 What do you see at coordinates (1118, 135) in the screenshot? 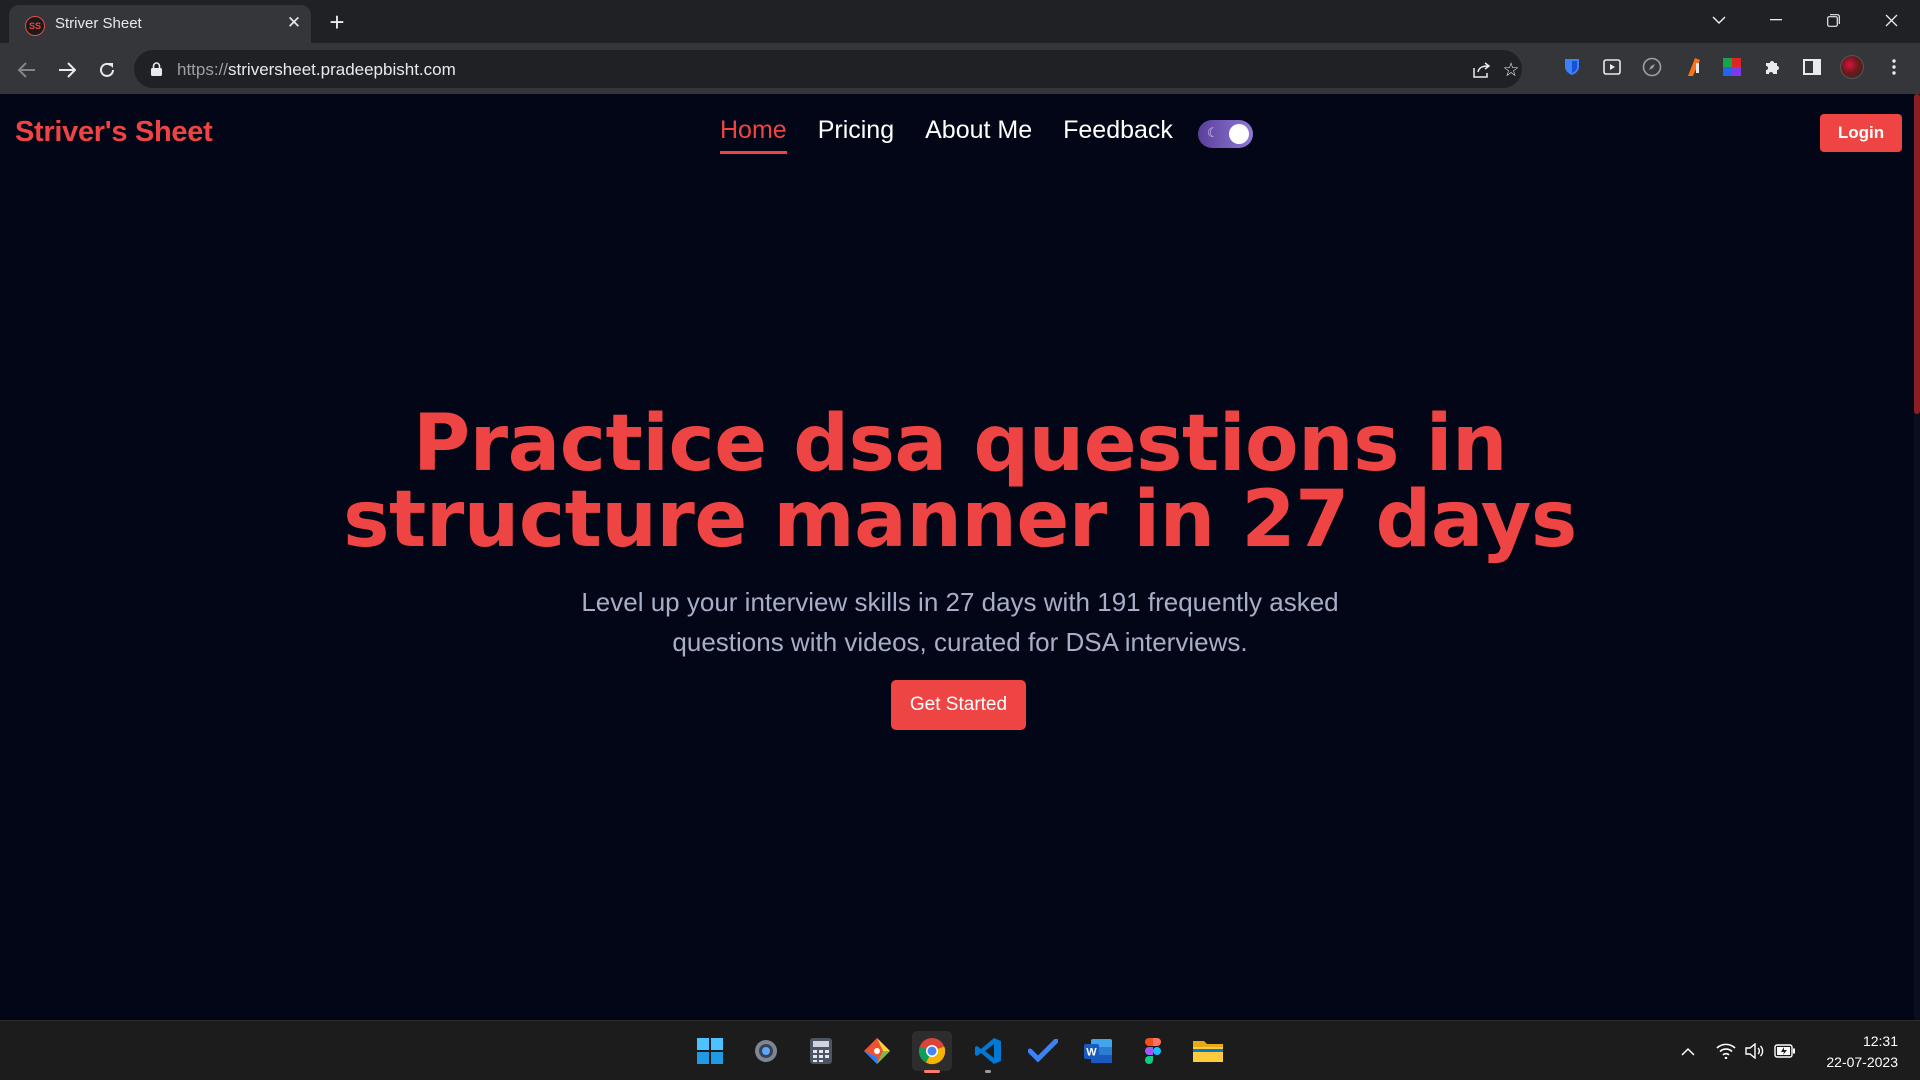
I see `nav-feedback-link: Feedback` at bounding box center [1118, 135].